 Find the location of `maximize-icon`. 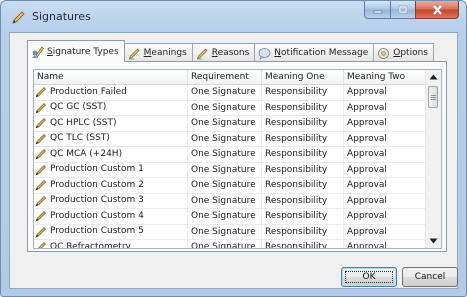

maximize-icon is located at coordinates (403, 9).